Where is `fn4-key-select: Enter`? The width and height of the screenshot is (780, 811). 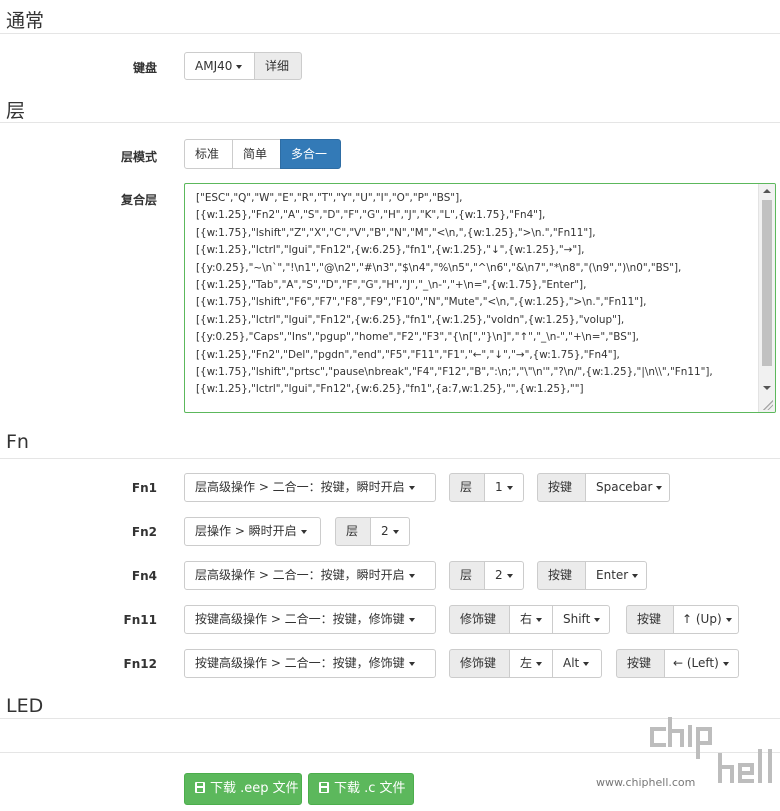 fn4-key-select: Enter is located at coordinates (616, 575).